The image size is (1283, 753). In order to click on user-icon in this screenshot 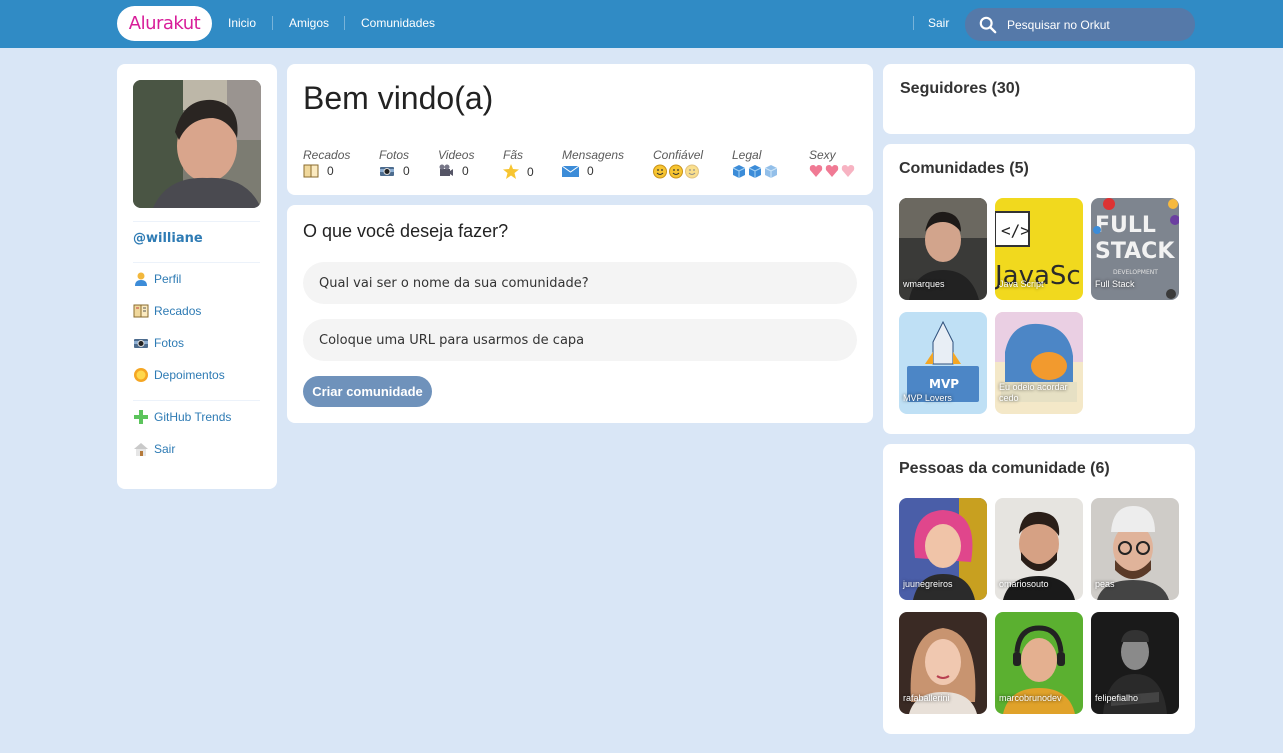, I will do `click(141, 279)`.